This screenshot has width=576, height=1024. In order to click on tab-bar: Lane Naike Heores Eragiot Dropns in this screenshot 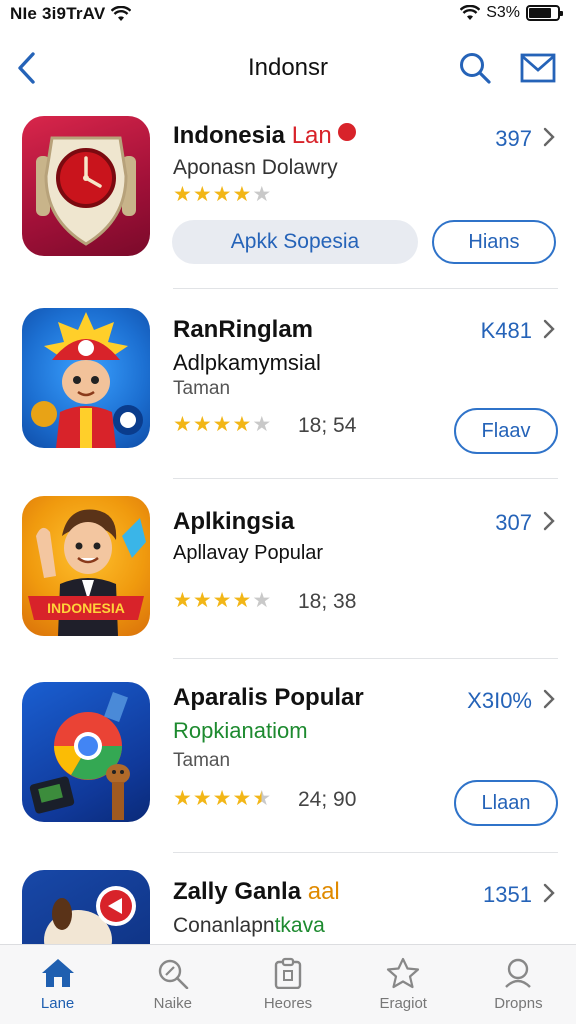, I will do `click(288, 984)`.